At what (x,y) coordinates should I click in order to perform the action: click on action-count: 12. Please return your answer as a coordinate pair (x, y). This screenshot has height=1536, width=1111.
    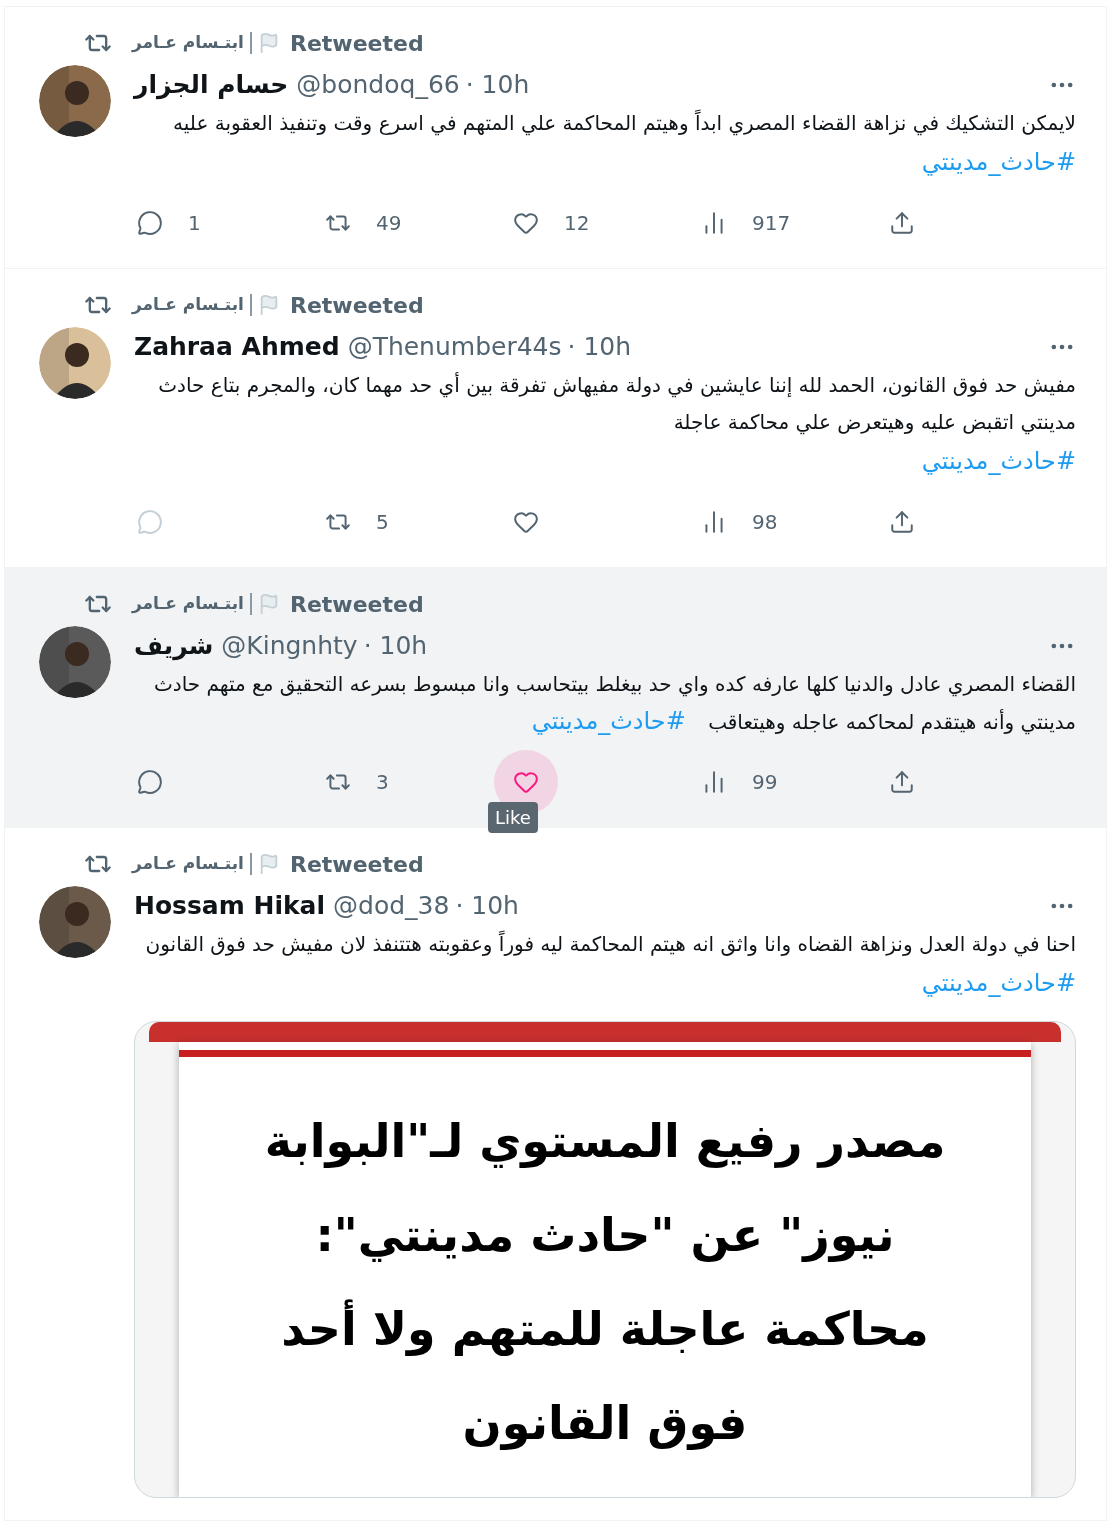
    Looking at the image, I should click on (577, 223).